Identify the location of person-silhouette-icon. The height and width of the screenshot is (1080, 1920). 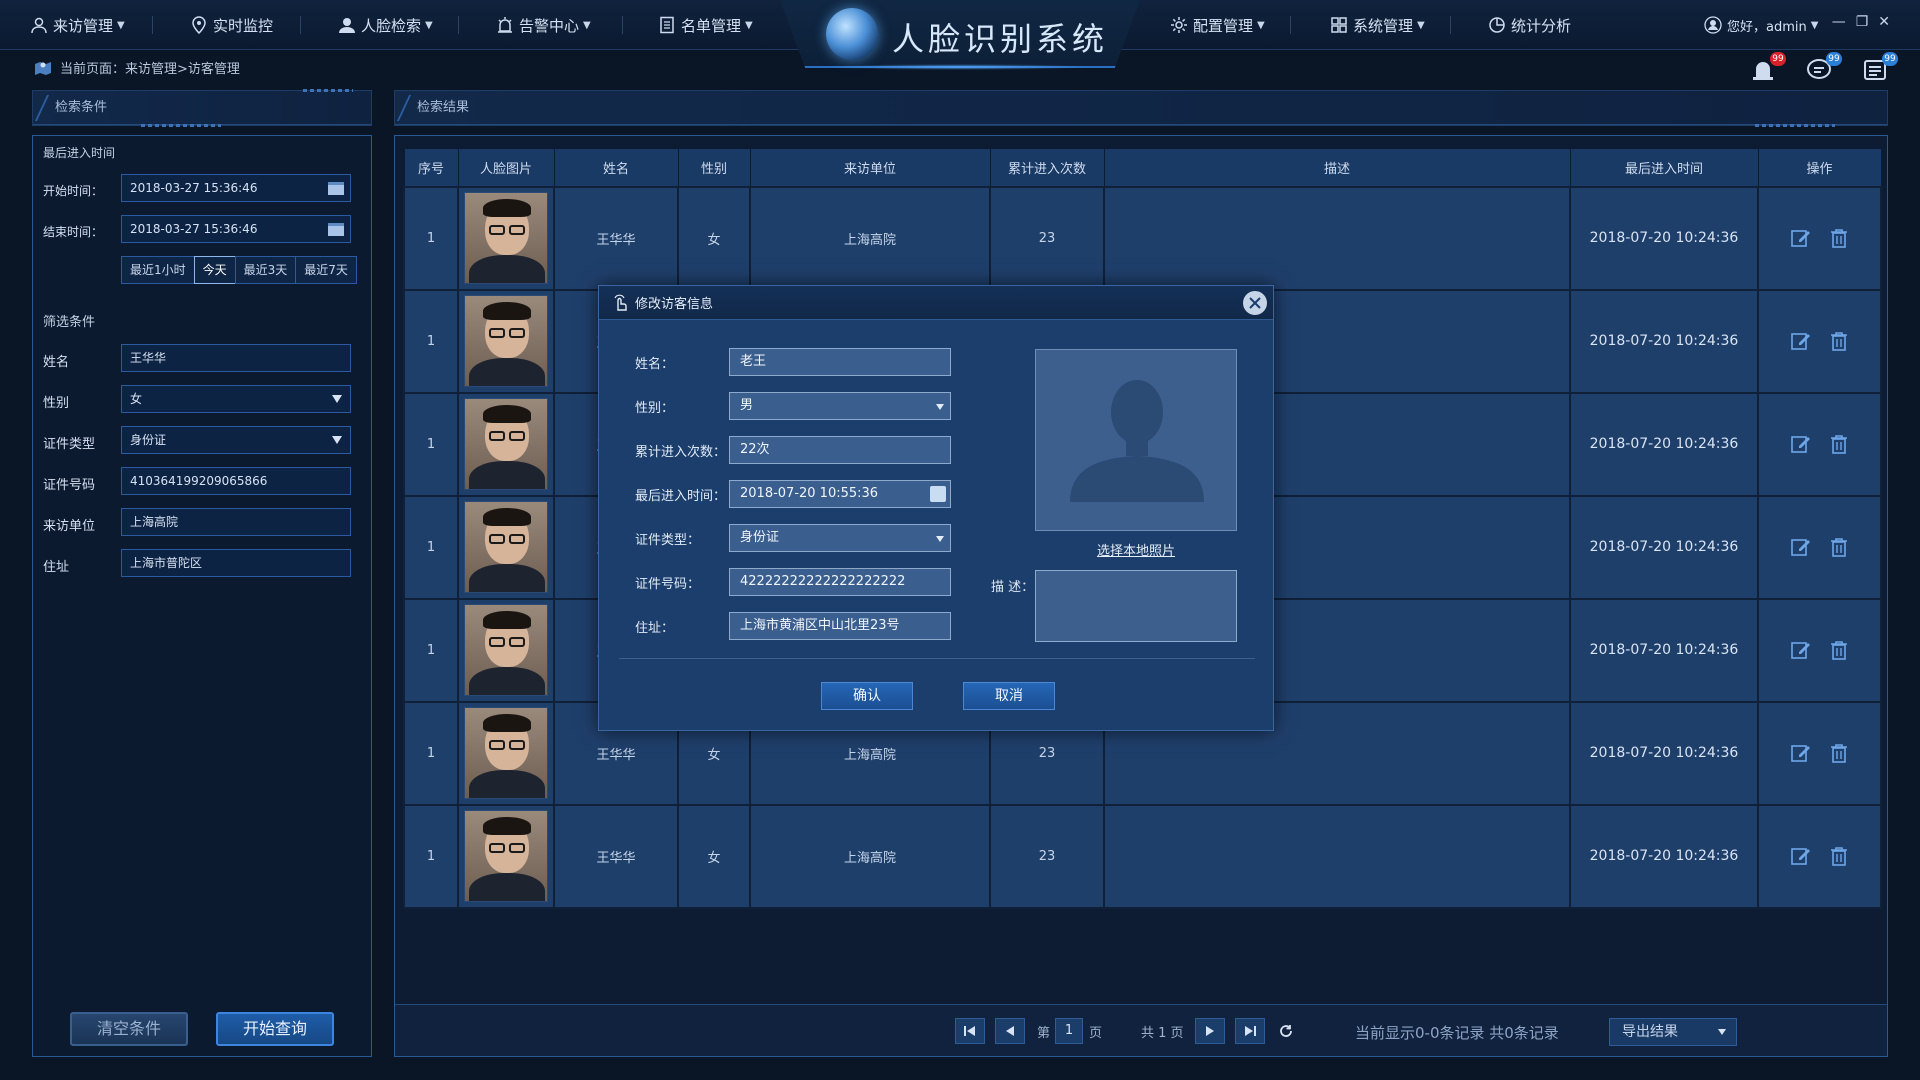
(1137, 441).